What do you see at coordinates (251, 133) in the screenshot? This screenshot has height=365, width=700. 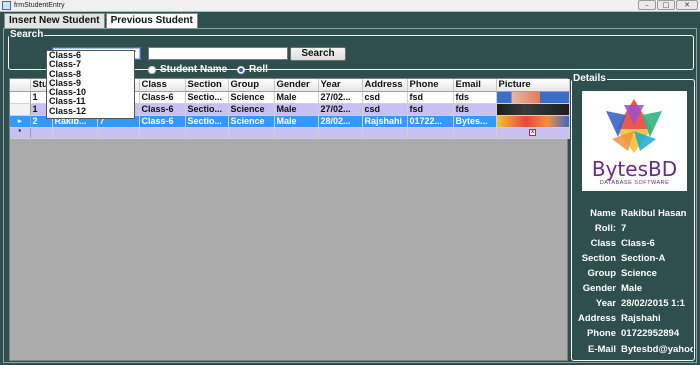 I see `cell-group` at bounding box center [251, 133].